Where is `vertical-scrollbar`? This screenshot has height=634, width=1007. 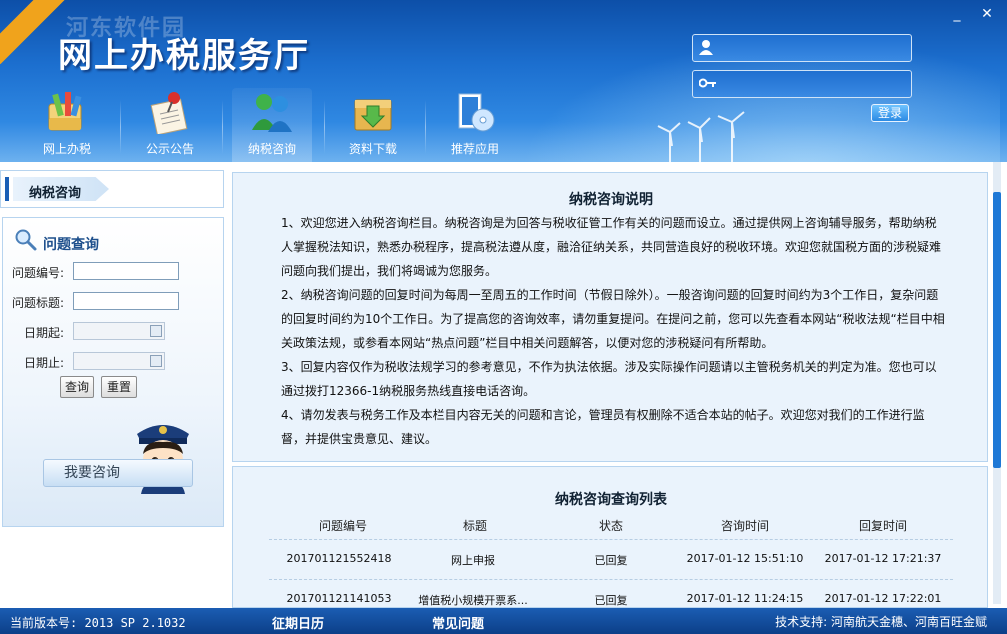 vertical-scrollbar is located at coordinates (997, 383).